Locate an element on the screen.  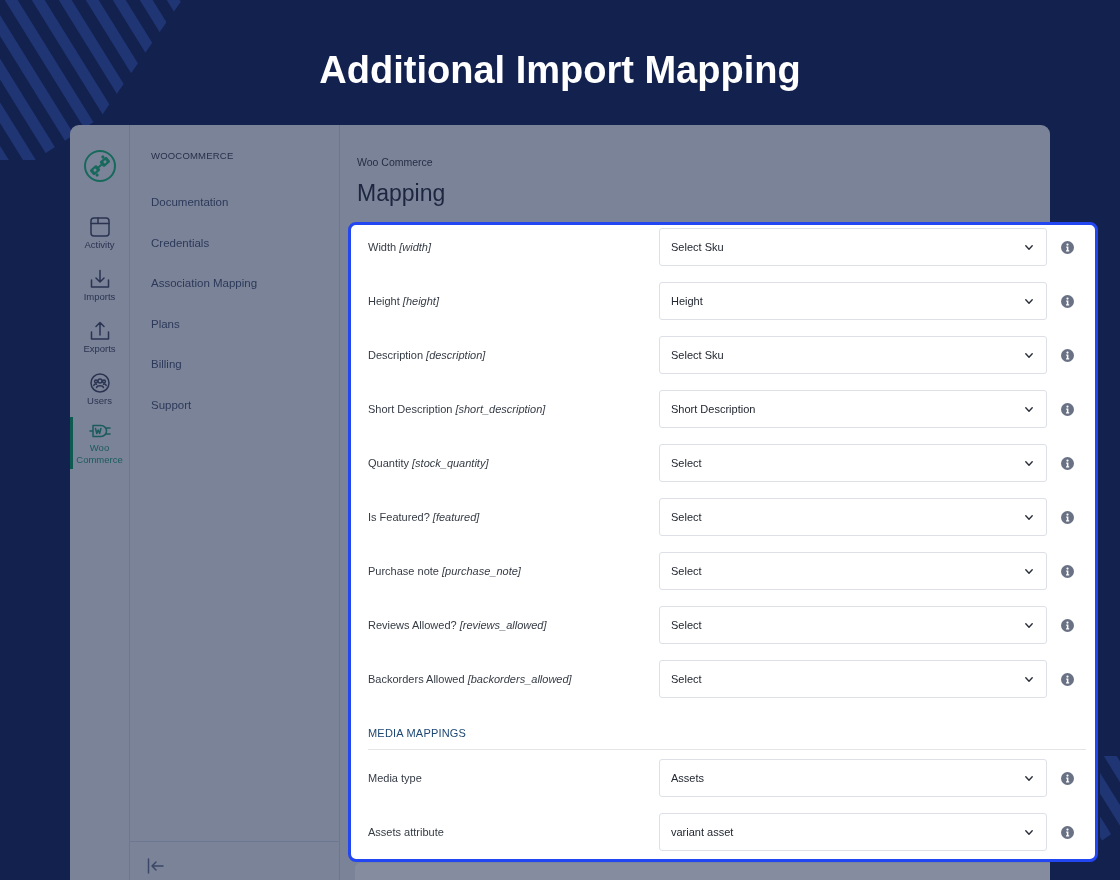
select-field: Short Description is located at coordinates (853, 409).